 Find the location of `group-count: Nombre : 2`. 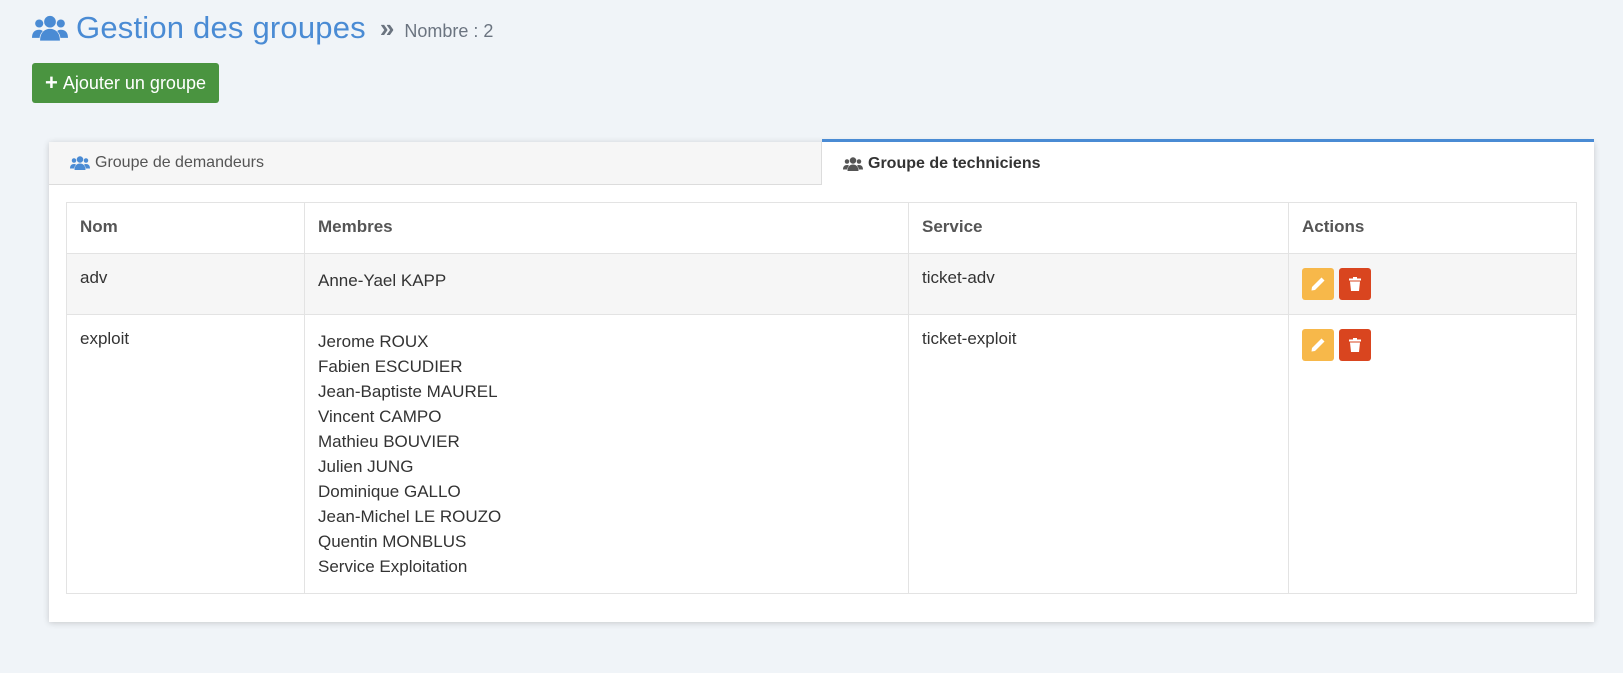

group-count: Nombre : 2 is located at coordinates (449, 30).